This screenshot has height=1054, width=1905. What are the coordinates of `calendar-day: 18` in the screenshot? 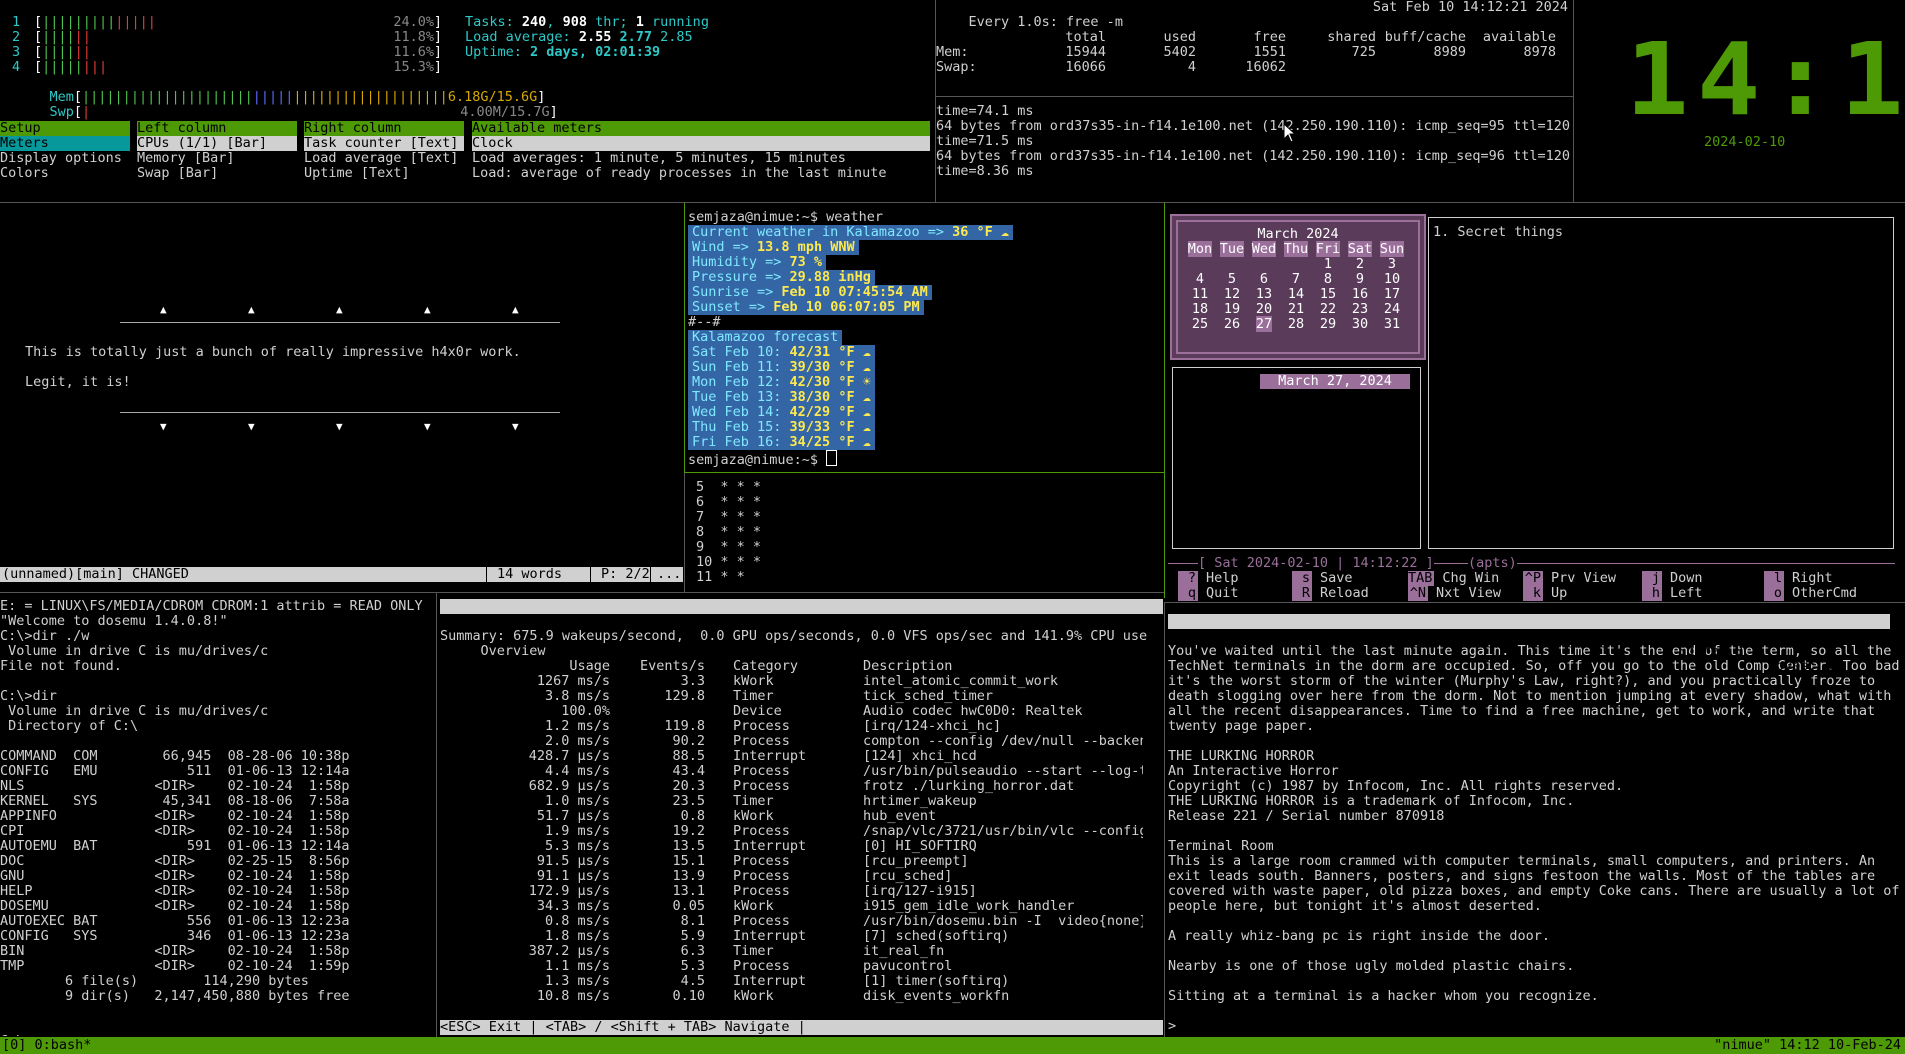 It's located at (1200, 309).